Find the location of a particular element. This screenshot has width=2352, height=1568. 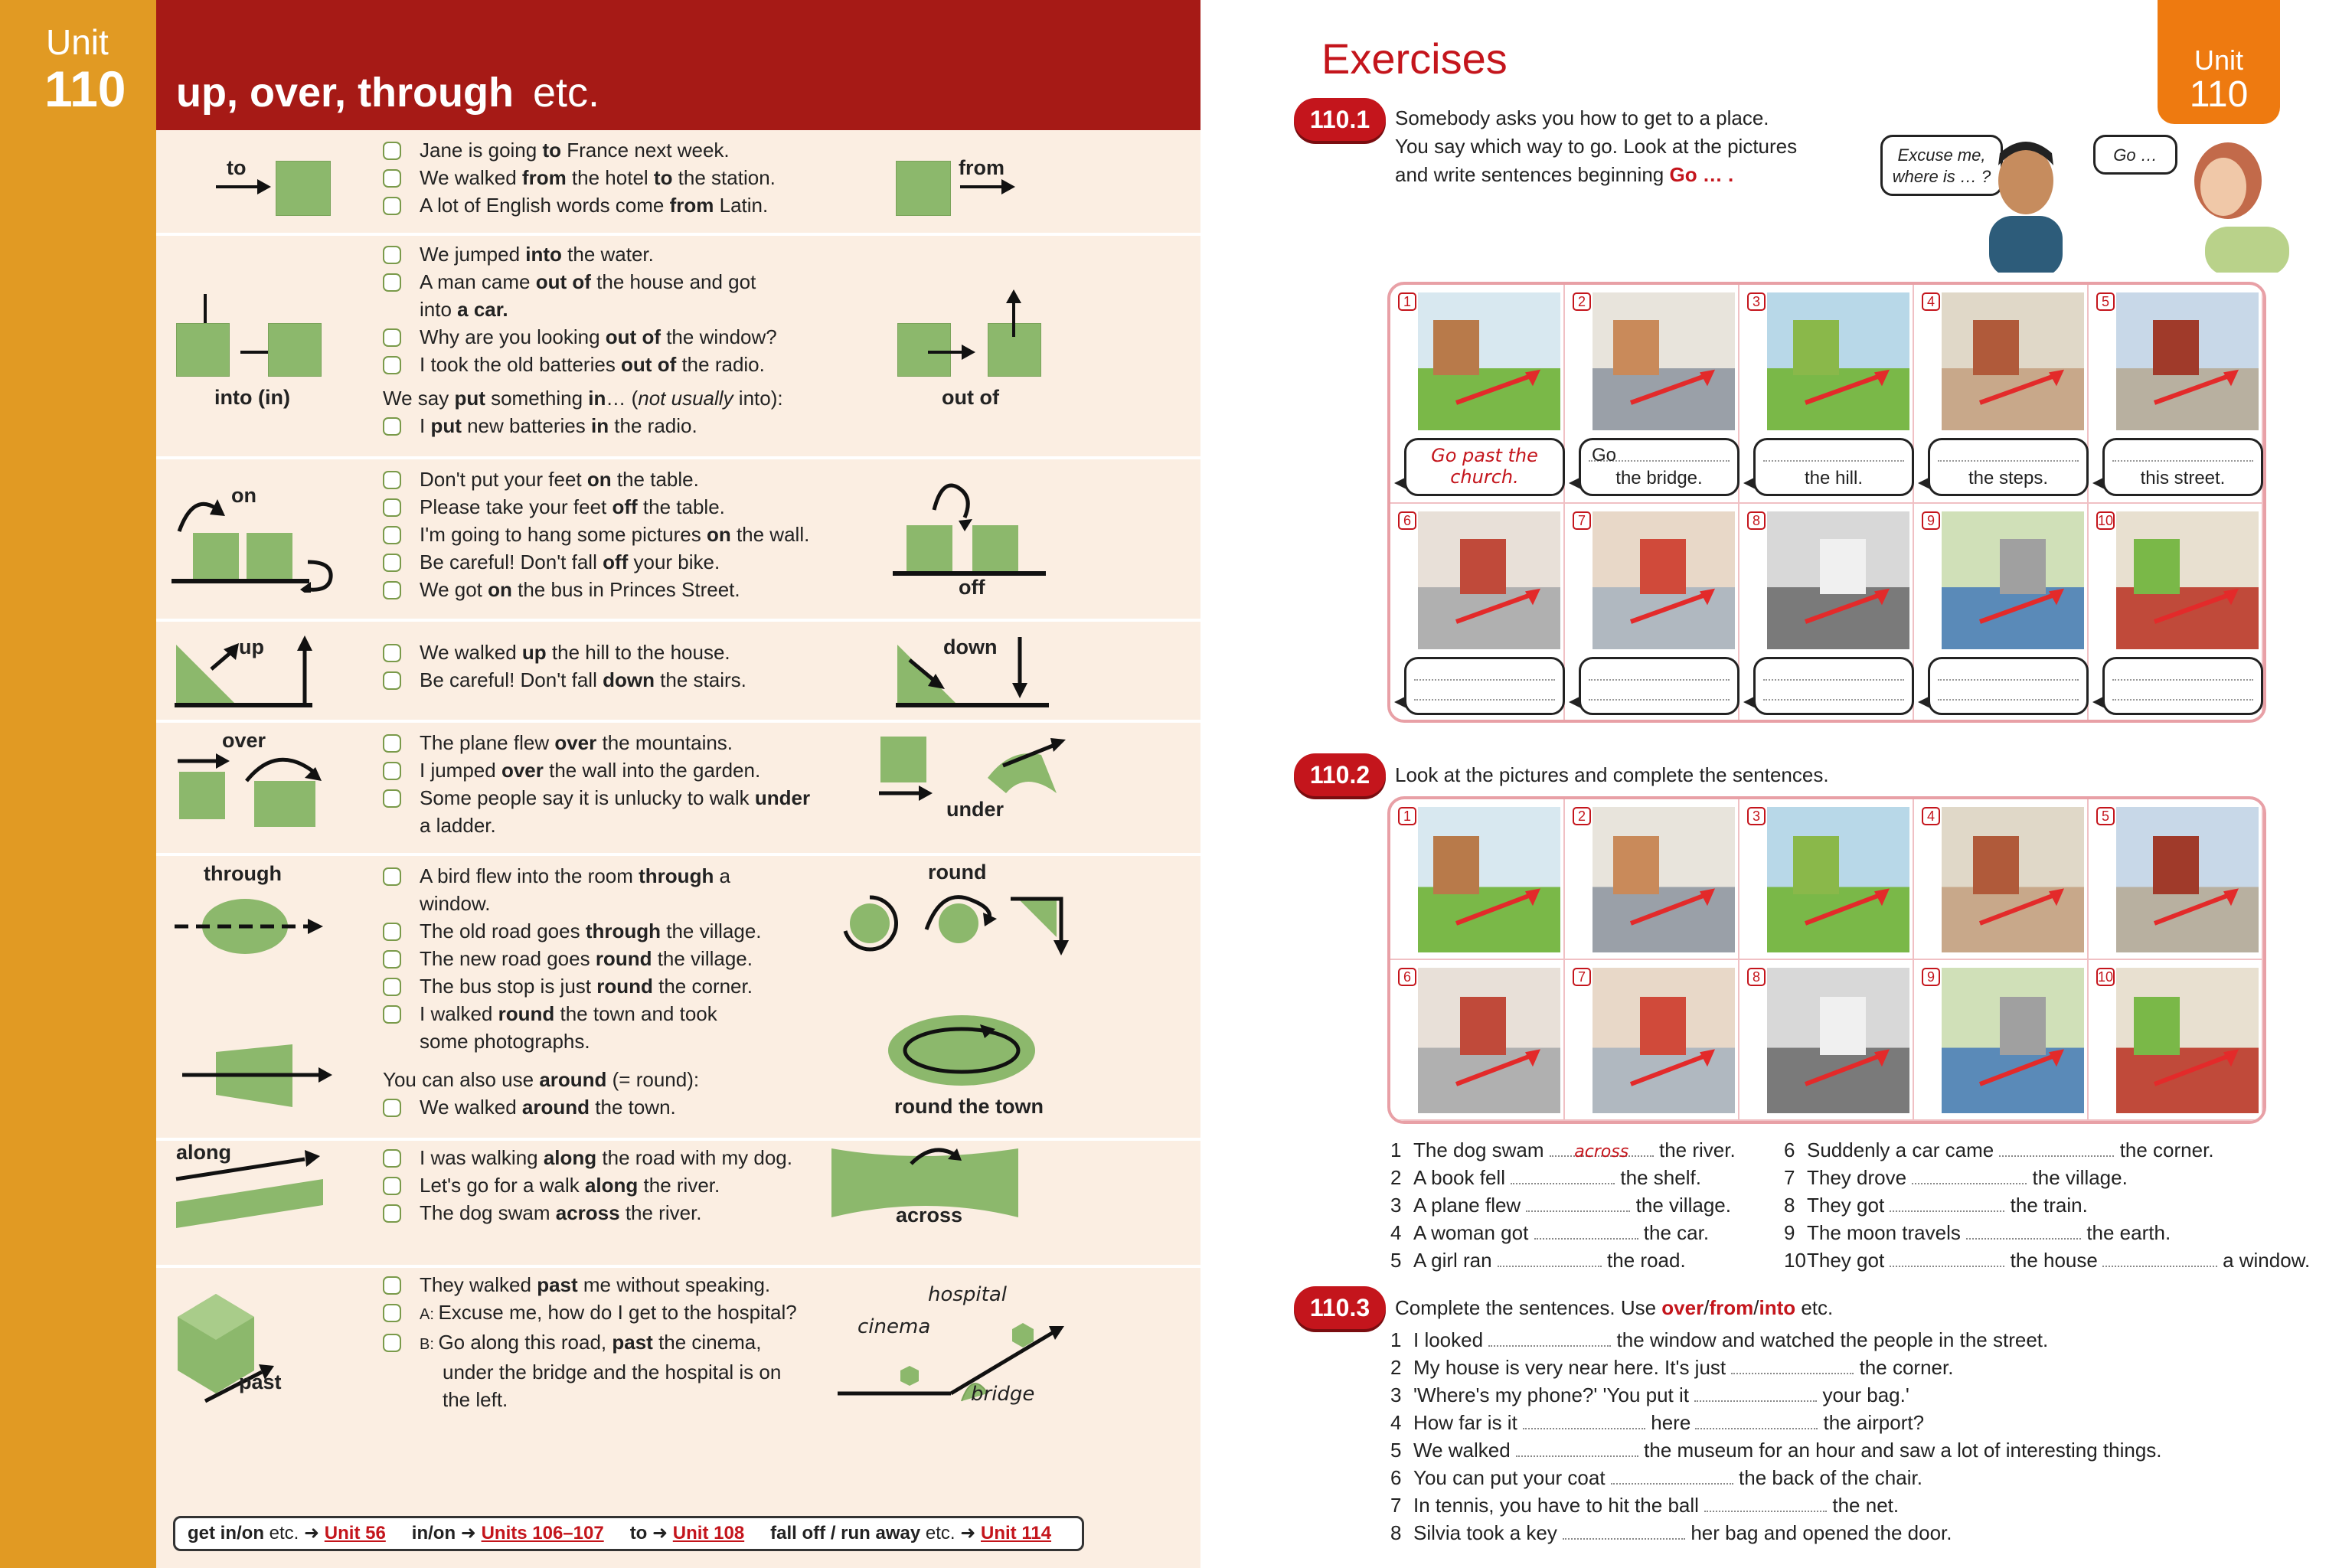

text-part: from is located at coordinates (691, 205).